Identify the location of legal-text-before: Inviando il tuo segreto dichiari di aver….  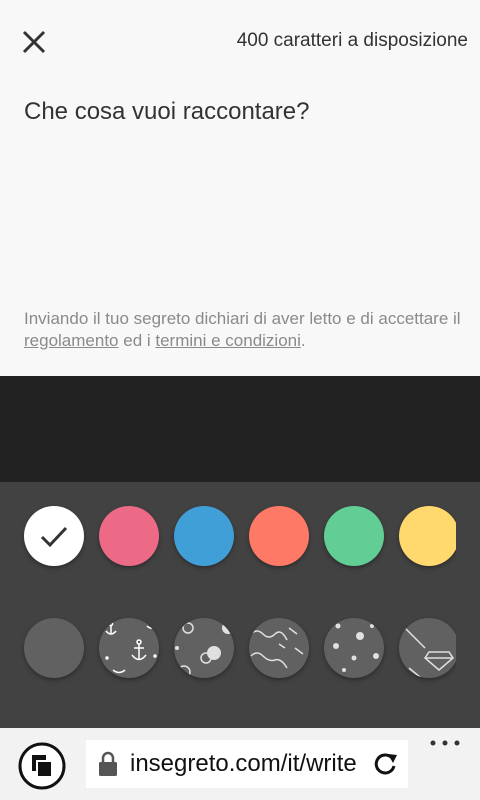
(242, 318).